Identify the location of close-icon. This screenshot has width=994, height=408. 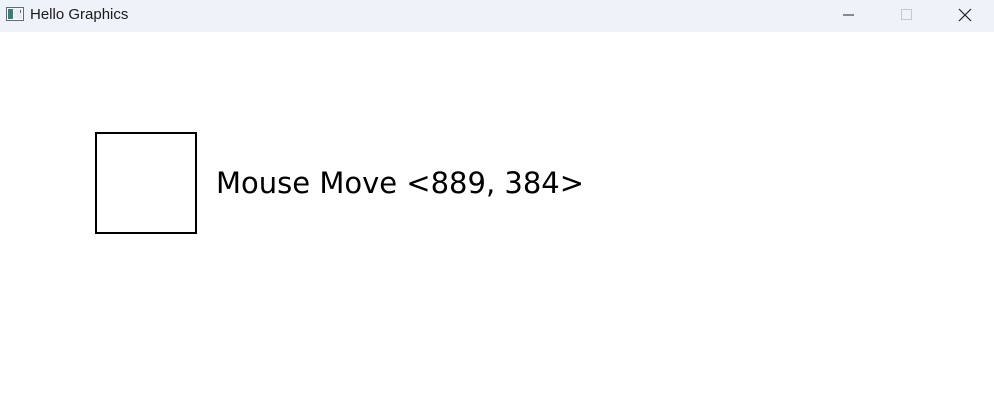
(965, 15).